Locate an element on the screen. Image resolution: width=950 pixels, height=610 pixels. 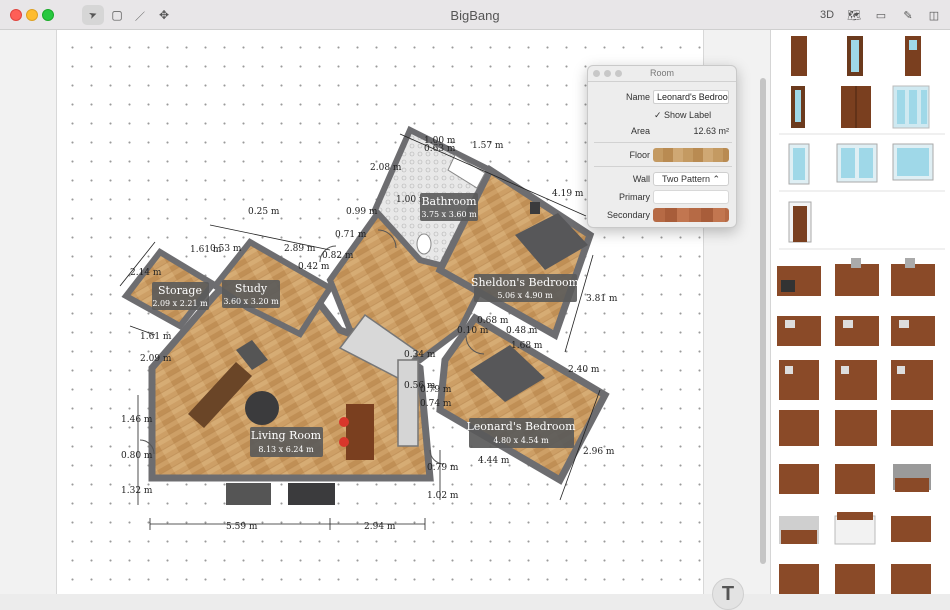
secondary-label: Secondary is located at coordinates (628, 215).